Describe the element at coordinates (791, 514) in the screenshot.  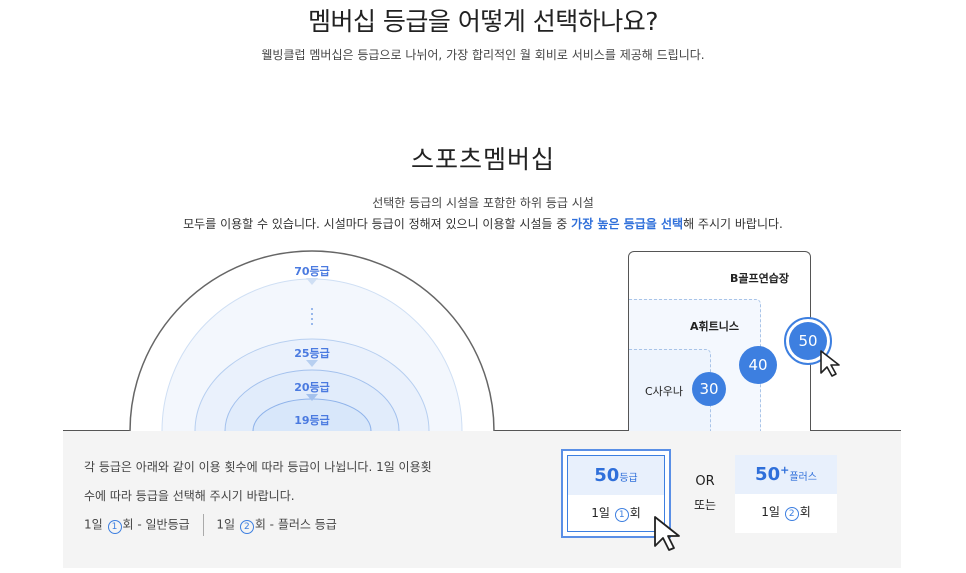
I see `usage-circ-2: 2` at that location.